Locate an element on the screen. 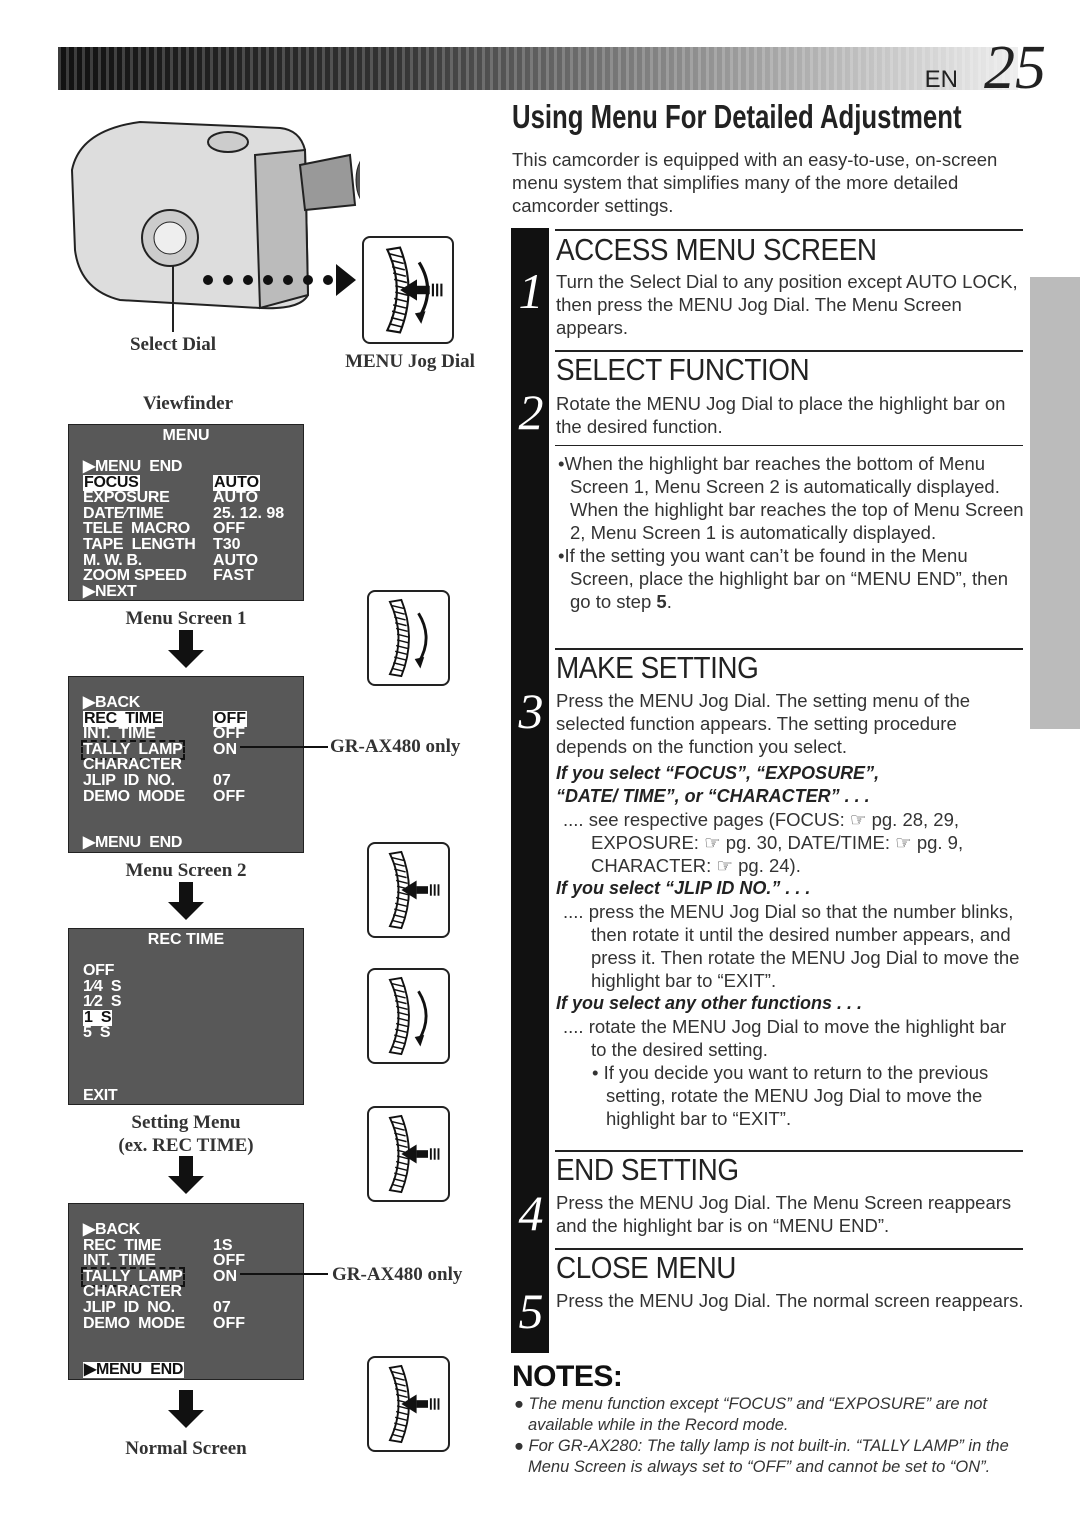 The height and width of the screenshot is (1533, 1080). menu-item: M. W. B. is located at coordinates (112, 560).